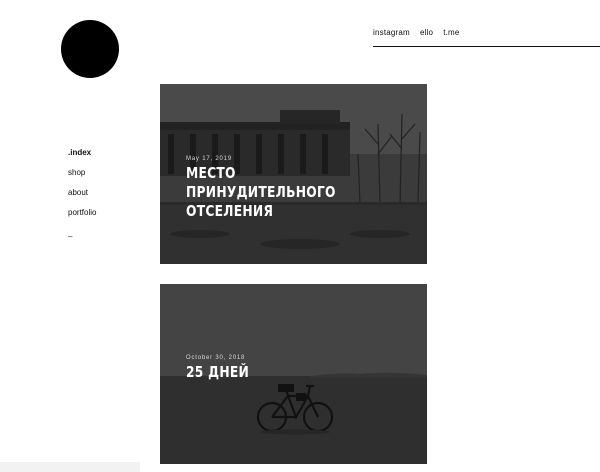  Describe the element at coordinates (451, 32) in the screenshot. I see `social-link-telegram: t.me` at that location.